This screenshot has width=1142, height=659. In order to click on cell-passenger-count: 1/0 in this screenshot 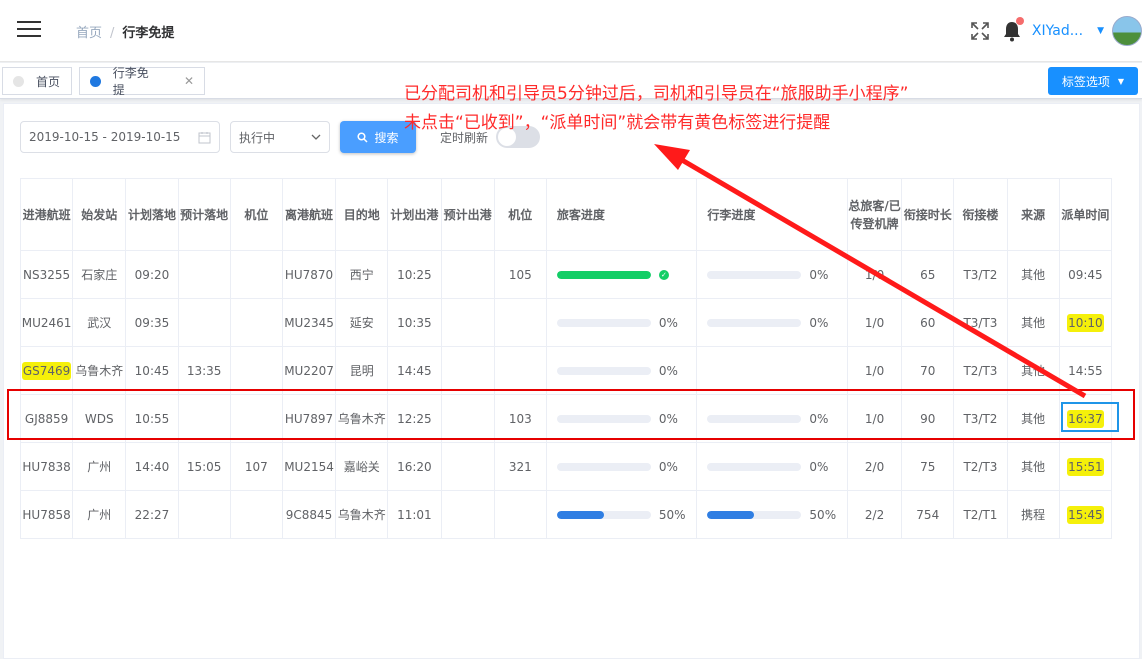, I will do `click(874, 274)`.